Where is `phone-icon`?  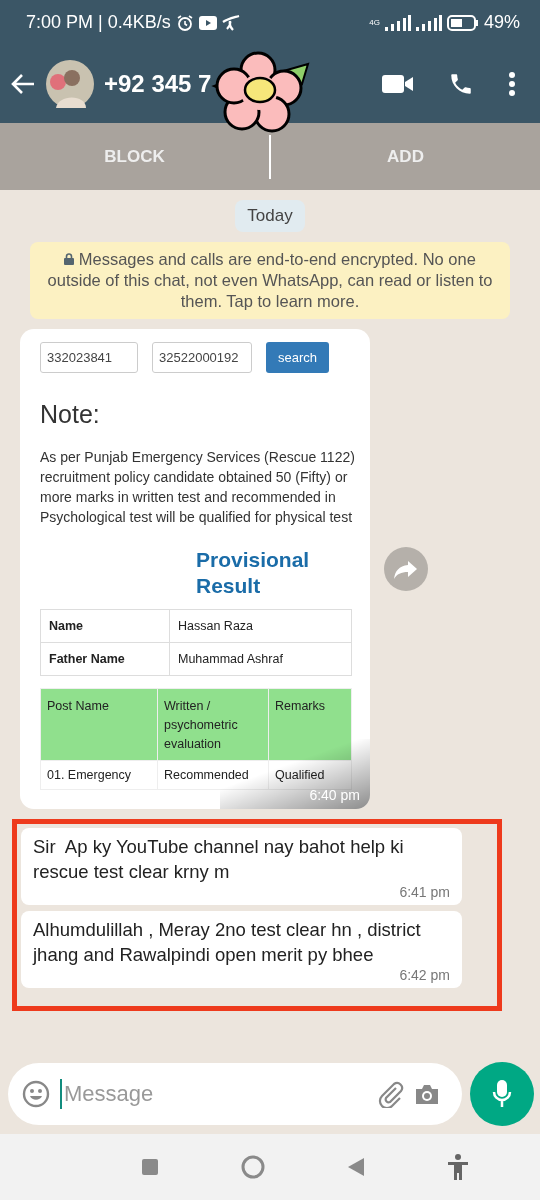 phone-icon is located at coordinates (461, 84).